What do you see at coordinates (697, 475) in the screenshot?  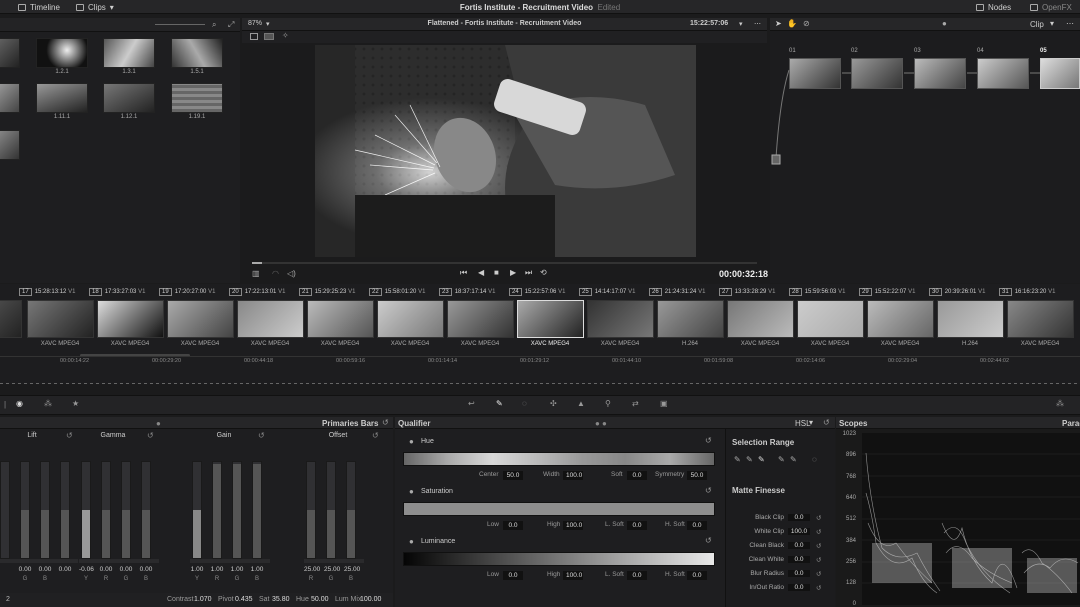 I see `symmetry-value: 50.0` at bounding box center [697, 475].